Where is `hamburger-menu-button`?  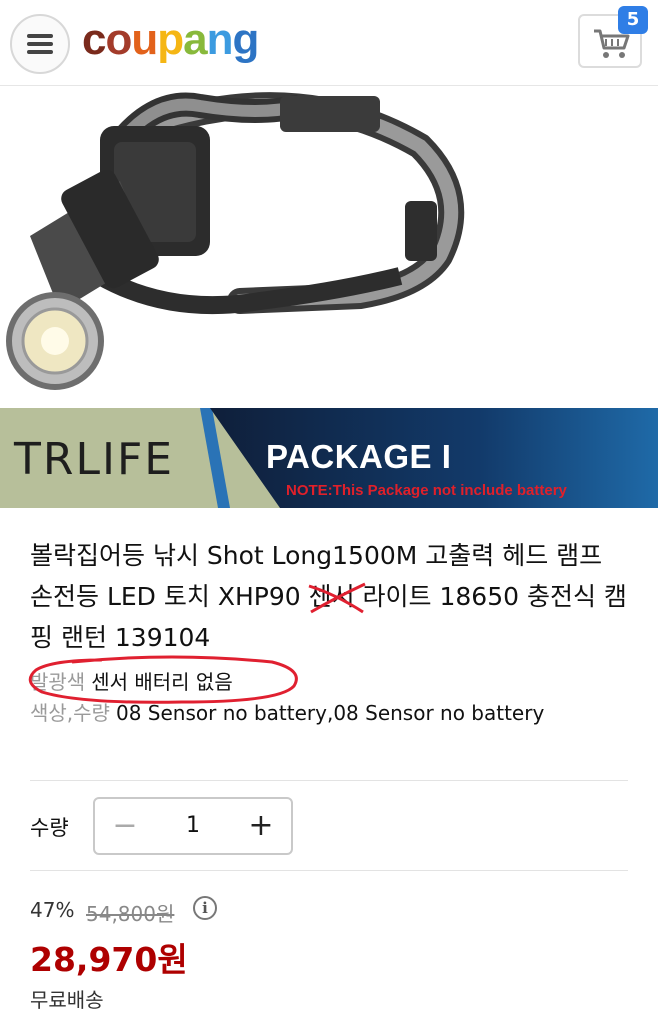 hamburger-menu-button is located at coordinates (40, 44).